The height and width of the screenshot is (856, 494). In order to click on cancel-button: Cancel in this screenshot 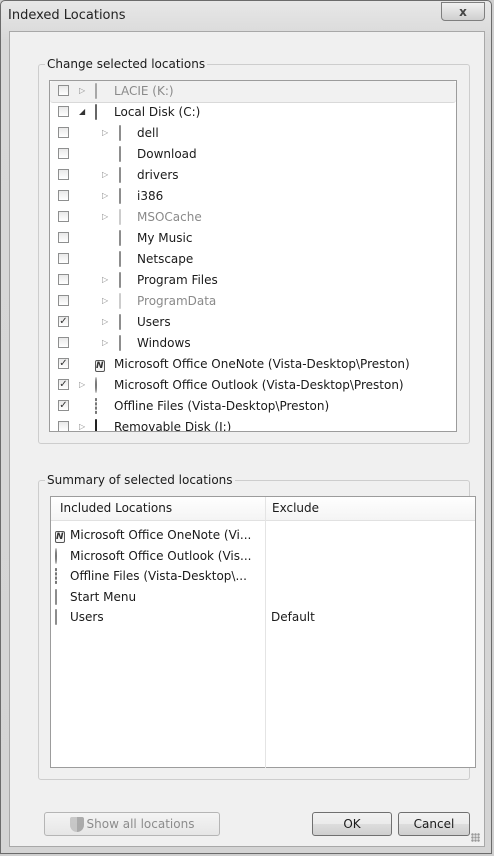, I will do `click(434, 824)`.